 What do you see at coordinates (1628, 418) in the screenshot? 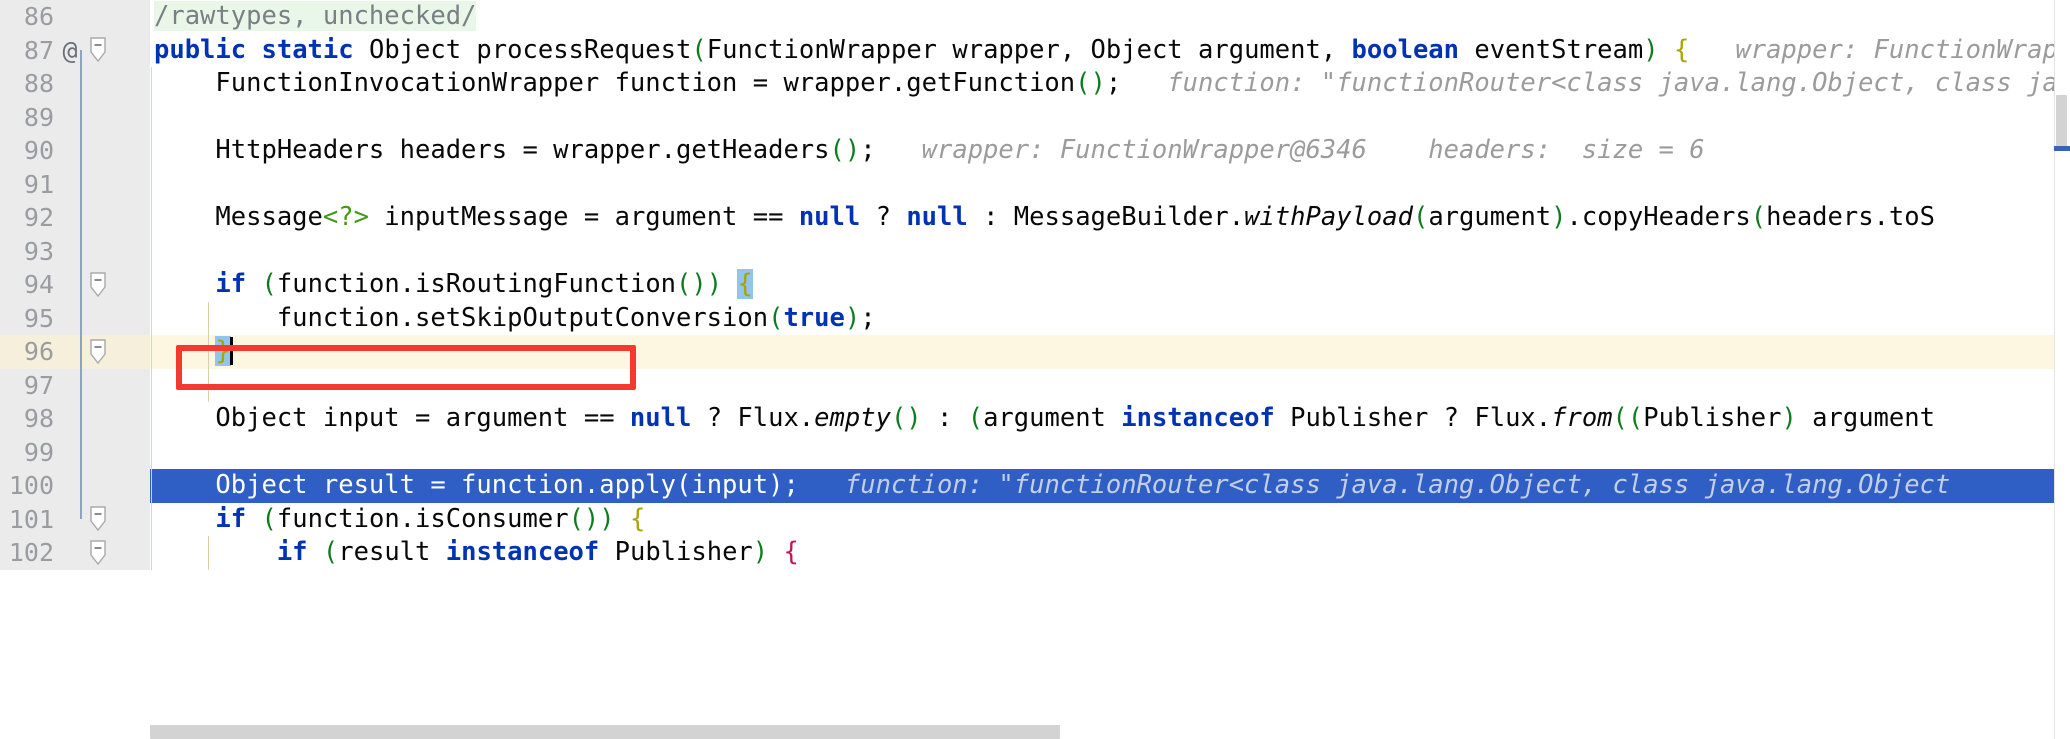
I see `code-token: ((` at bounding box center [1628, 418].